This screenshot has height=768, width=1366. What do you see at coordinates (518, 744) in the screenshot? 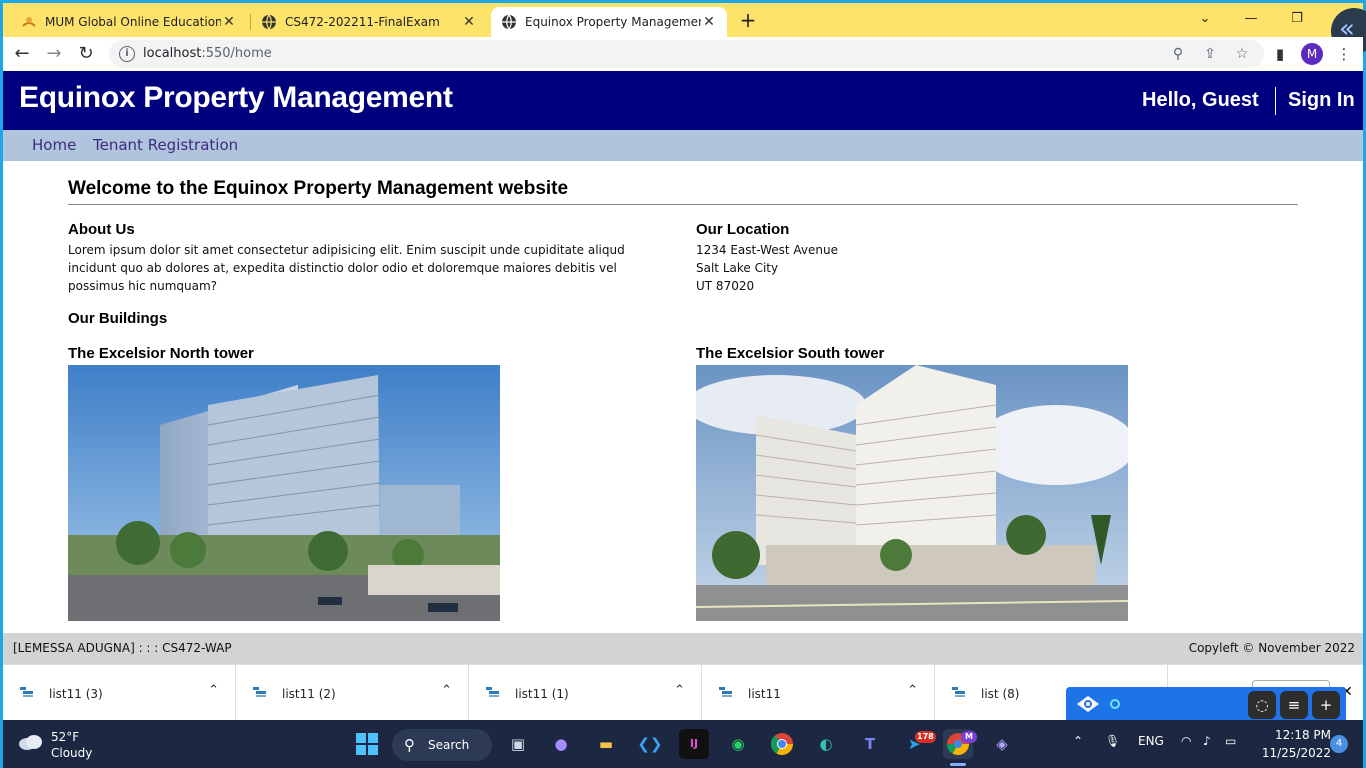
I see `task-view-icon: ▣` at bounding box center [518, 744].